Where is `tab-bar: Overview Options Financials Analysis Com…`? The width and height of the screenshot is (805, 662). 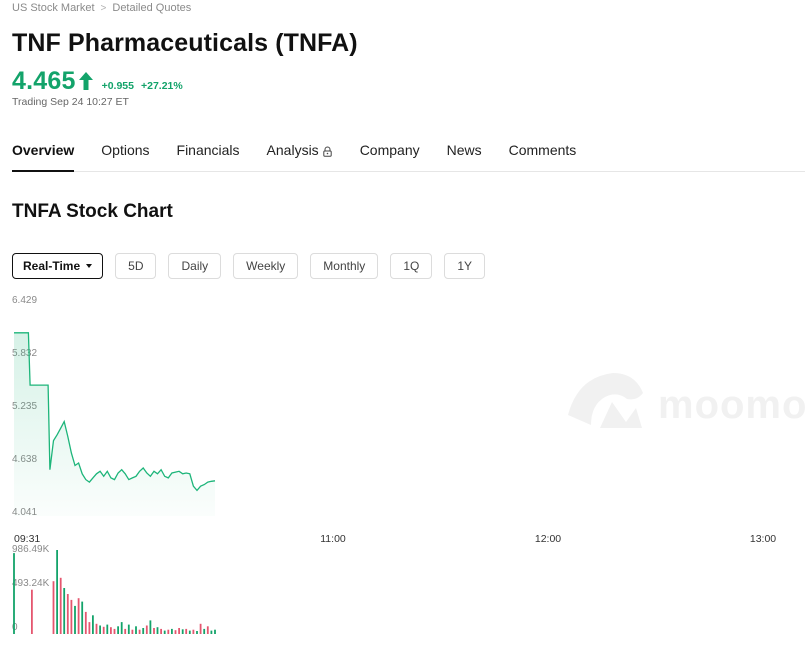
tab-bar: Overview Options Financials Analysis Com… is located at coordinates (408, 156).